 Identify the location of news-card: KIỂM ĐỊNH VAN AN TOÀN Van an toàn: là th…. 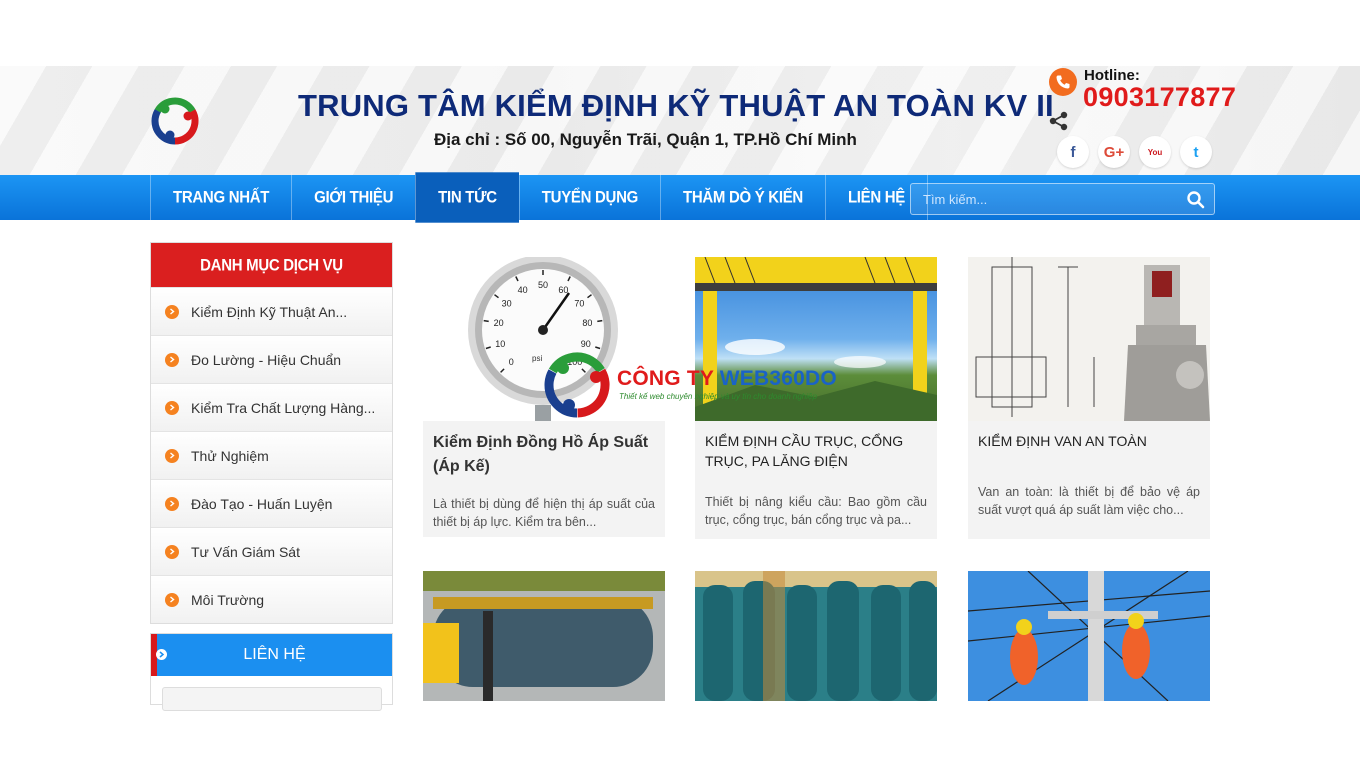
(1089, 398).